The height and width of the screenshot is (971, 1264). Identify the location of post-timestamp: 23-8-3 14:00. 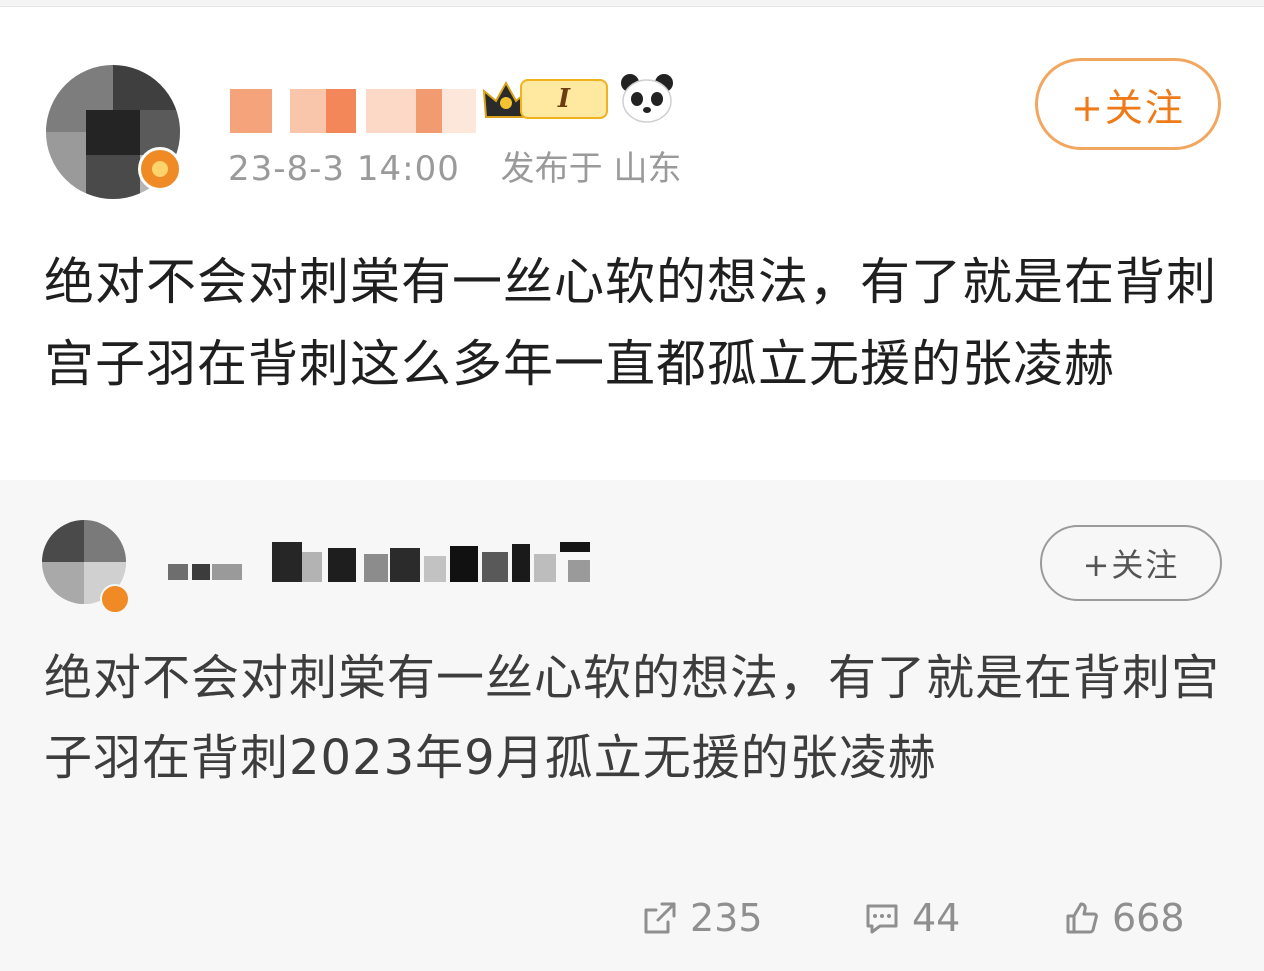
(344, 169).